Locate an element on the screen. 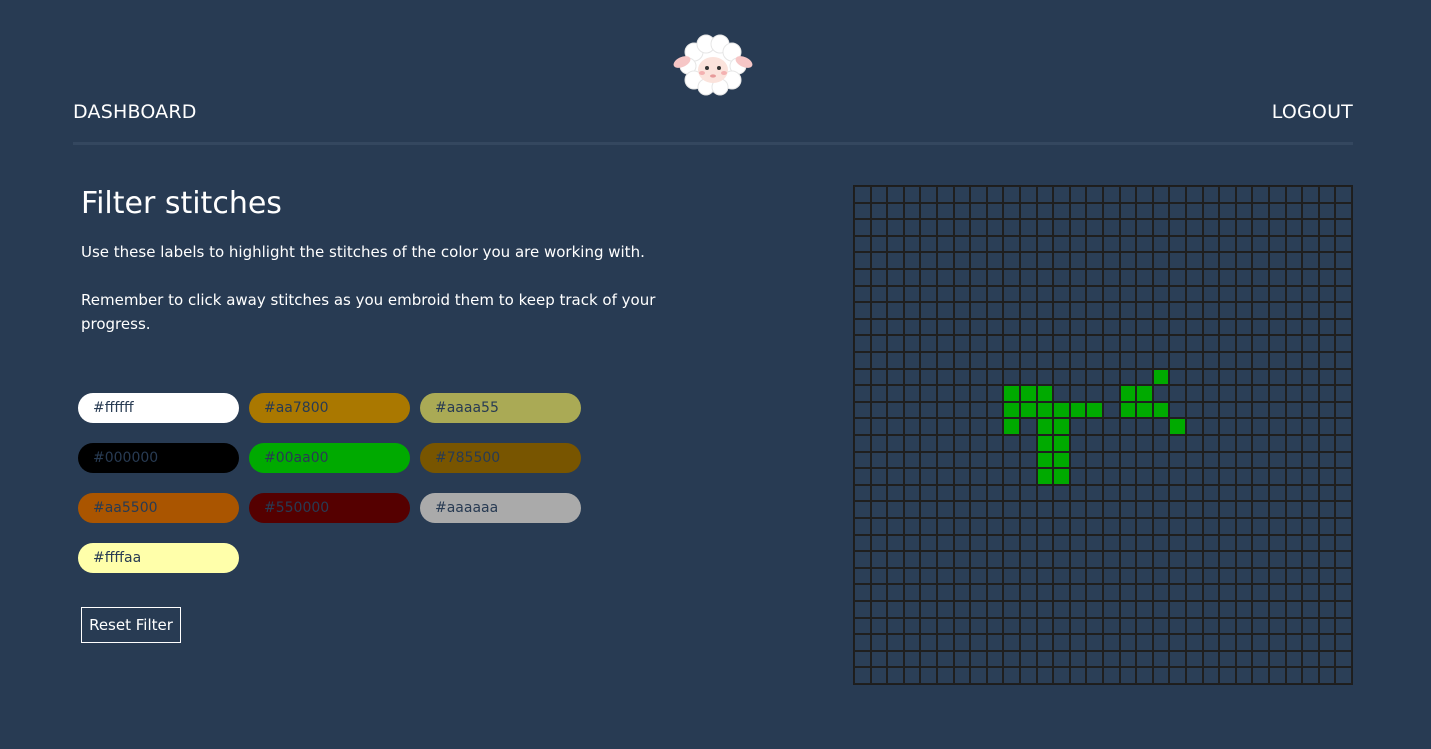  color-chip: #aa7800 is located at coordinates (329, 408).